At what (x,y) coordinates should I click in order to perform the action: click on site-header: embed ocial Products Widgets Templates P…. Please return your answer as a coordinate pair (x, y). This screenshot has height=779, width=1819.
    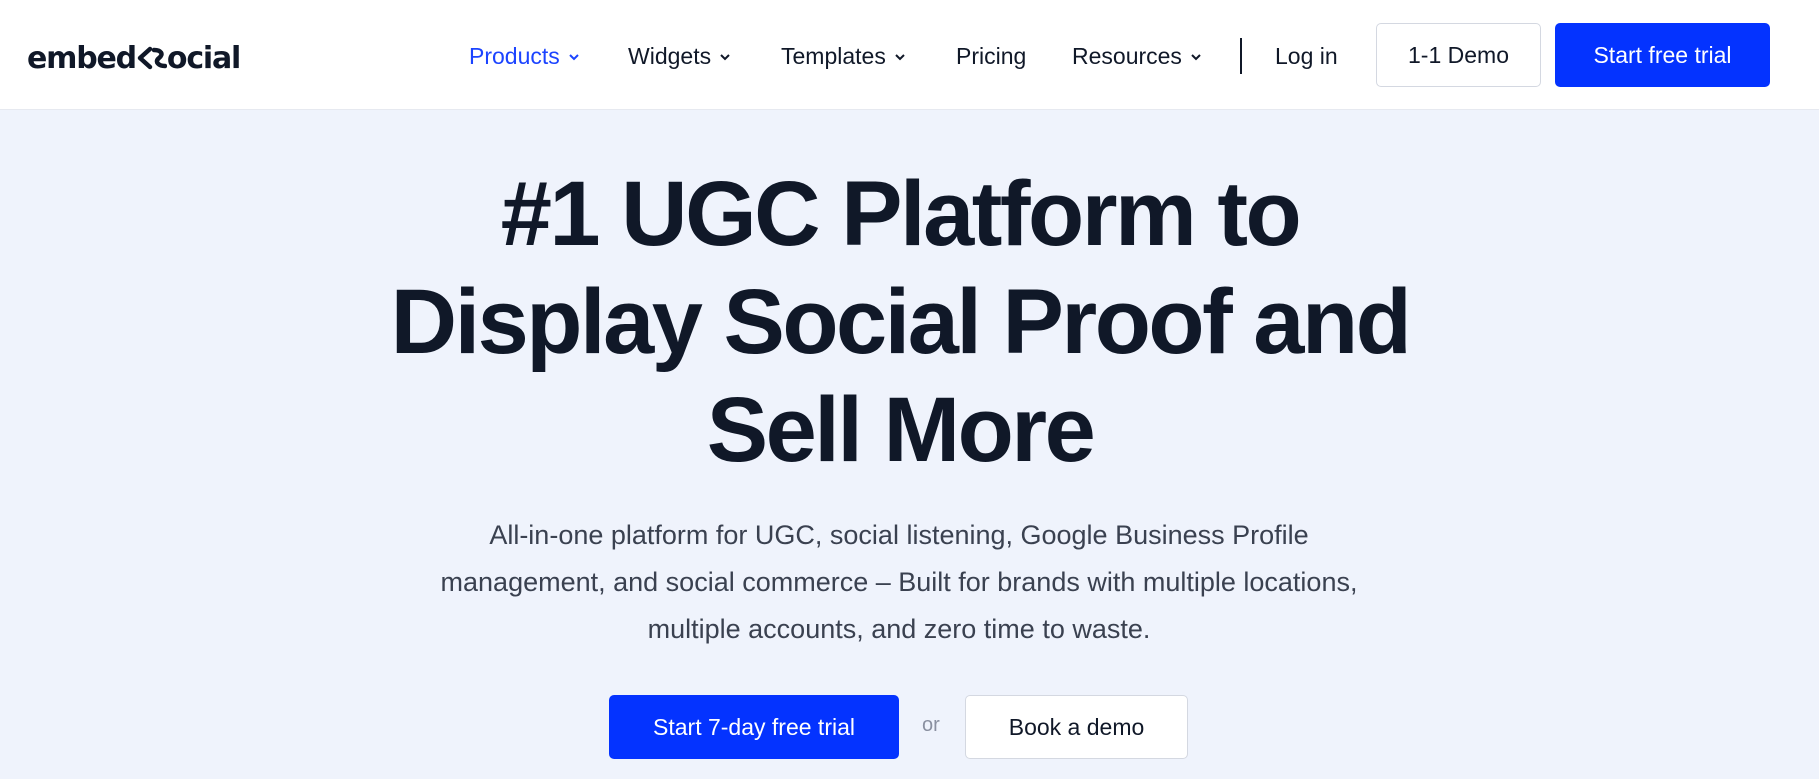
    Looking at the image, I should click on (909, 55).